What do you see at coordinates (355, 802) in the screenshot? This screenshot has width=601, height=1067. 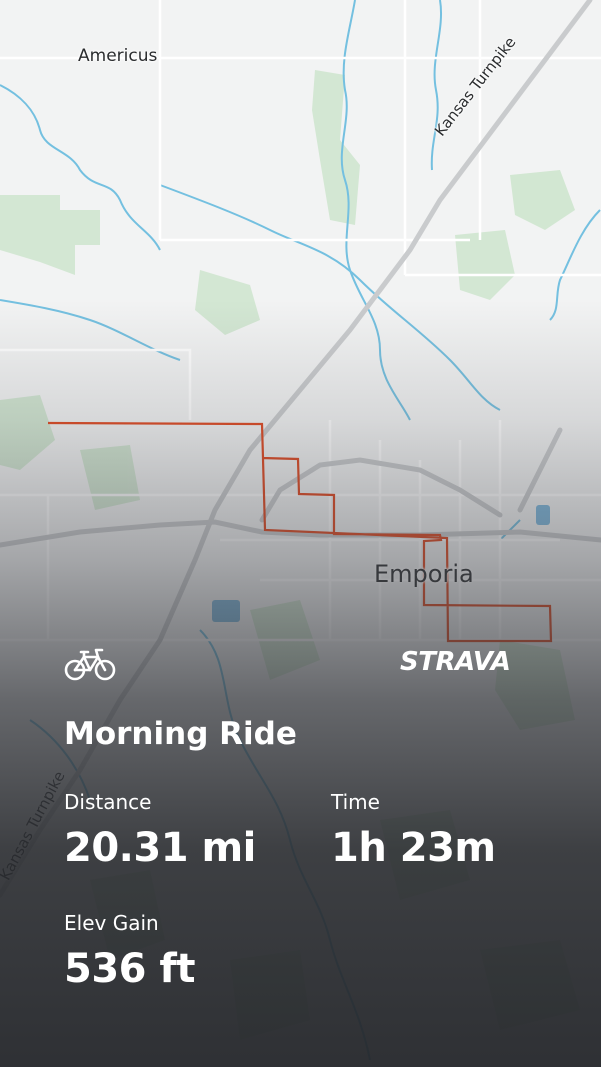 I see `time-label: Time` at bounding box center [355, 802].